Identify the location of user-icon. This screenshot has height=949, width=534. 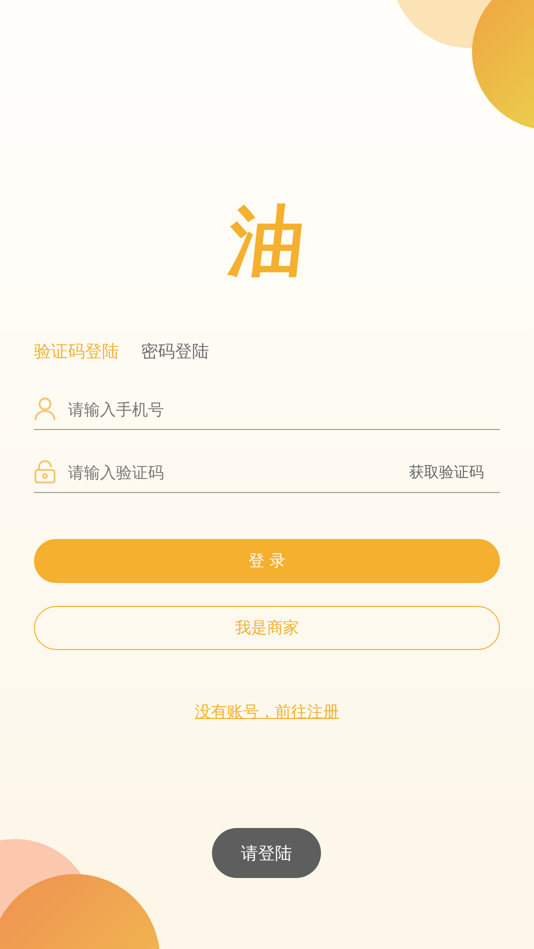
(45, 409).